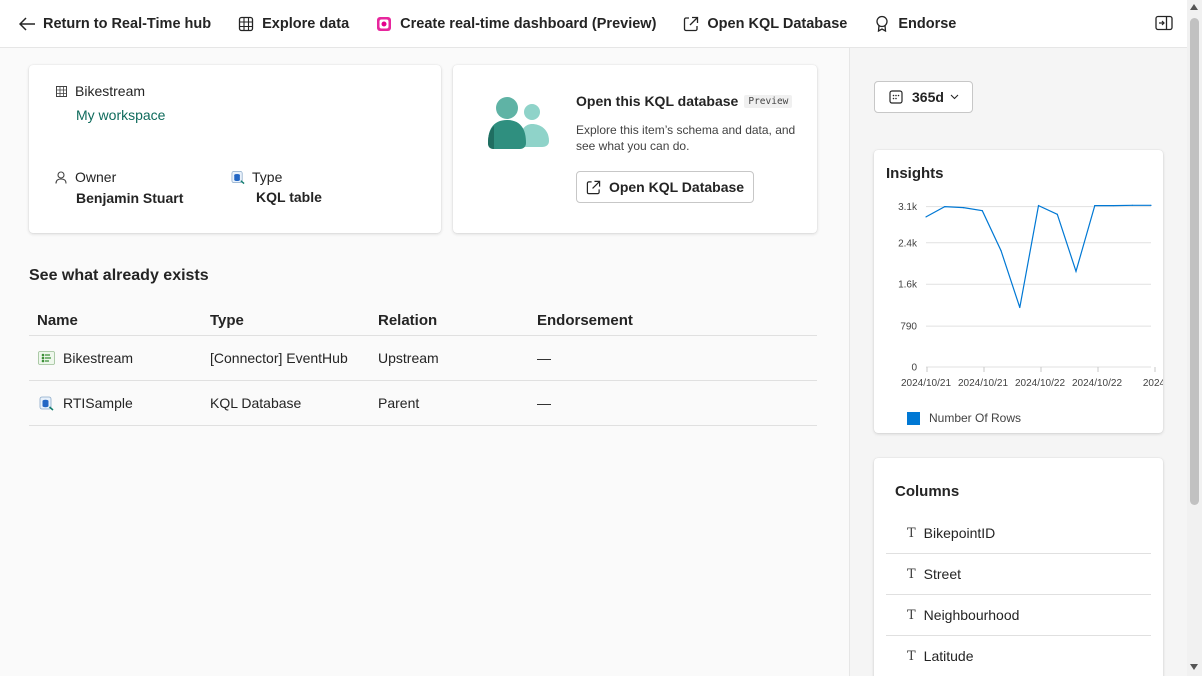 The height and width of the screenshot is (676, 1202). What do you see at coordinates (399, 403) in the screenshot?
I see `row-relation: Parent` at bounding box center [399, 403].